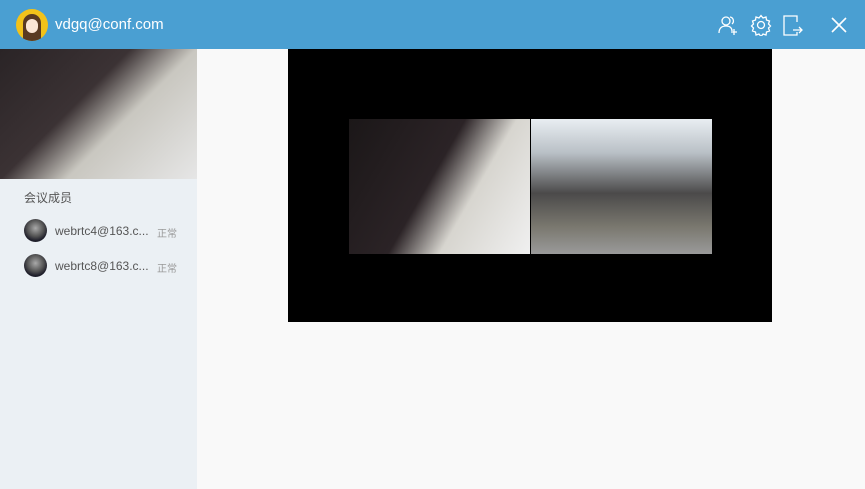 The width and height of the screenshot is (865, 489). What do you see at coordinates (32, 25) in the screenshot?
I see `avatar` at bounding box center [32, 25].